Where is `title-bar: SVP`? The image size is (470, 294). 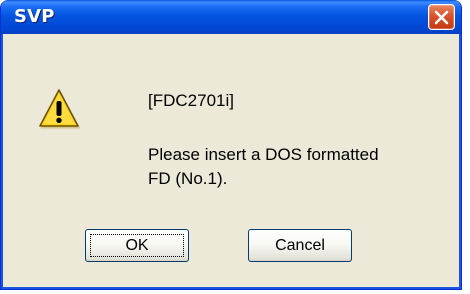 title-bar: SVP is located at coordinates (231, 17).